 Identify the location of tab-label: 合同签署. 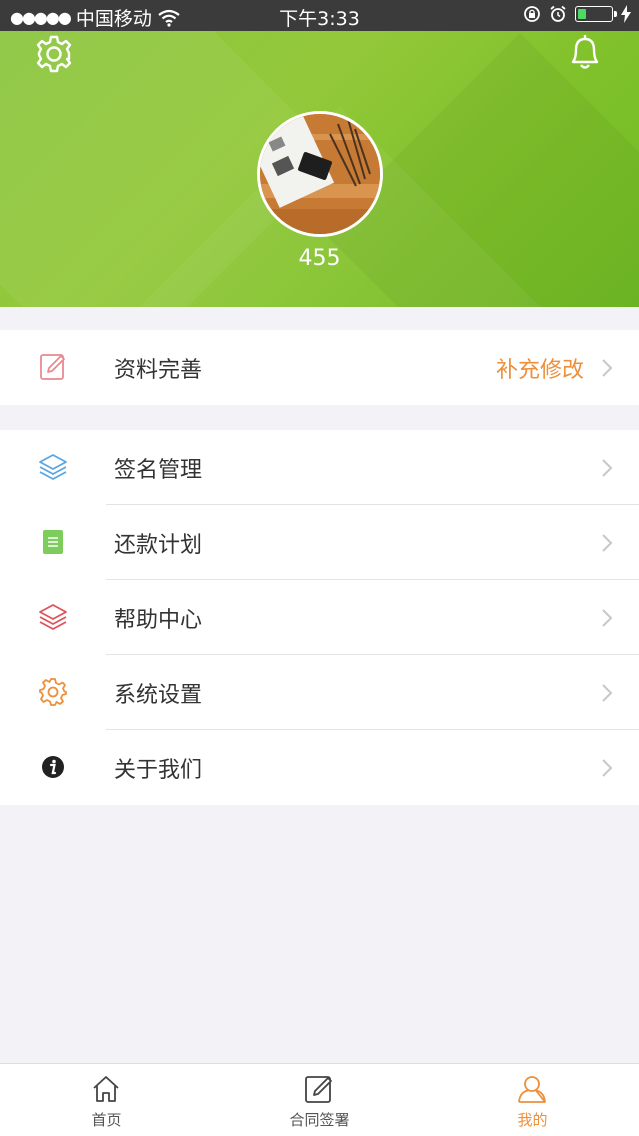
(319, 1120).